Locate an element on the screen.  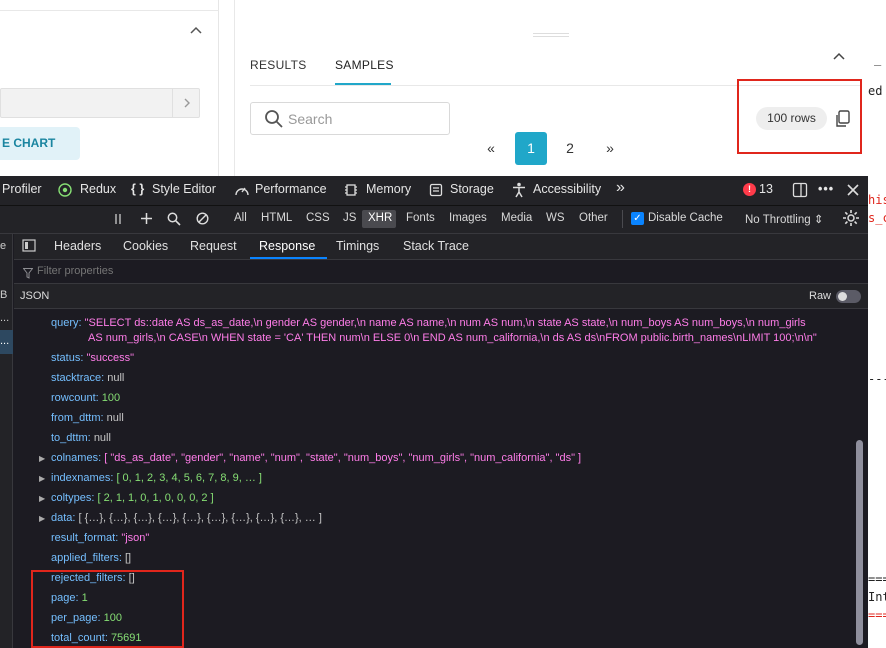
tab-stack-trace: Stack Trace is located at coordinates (436, 246).